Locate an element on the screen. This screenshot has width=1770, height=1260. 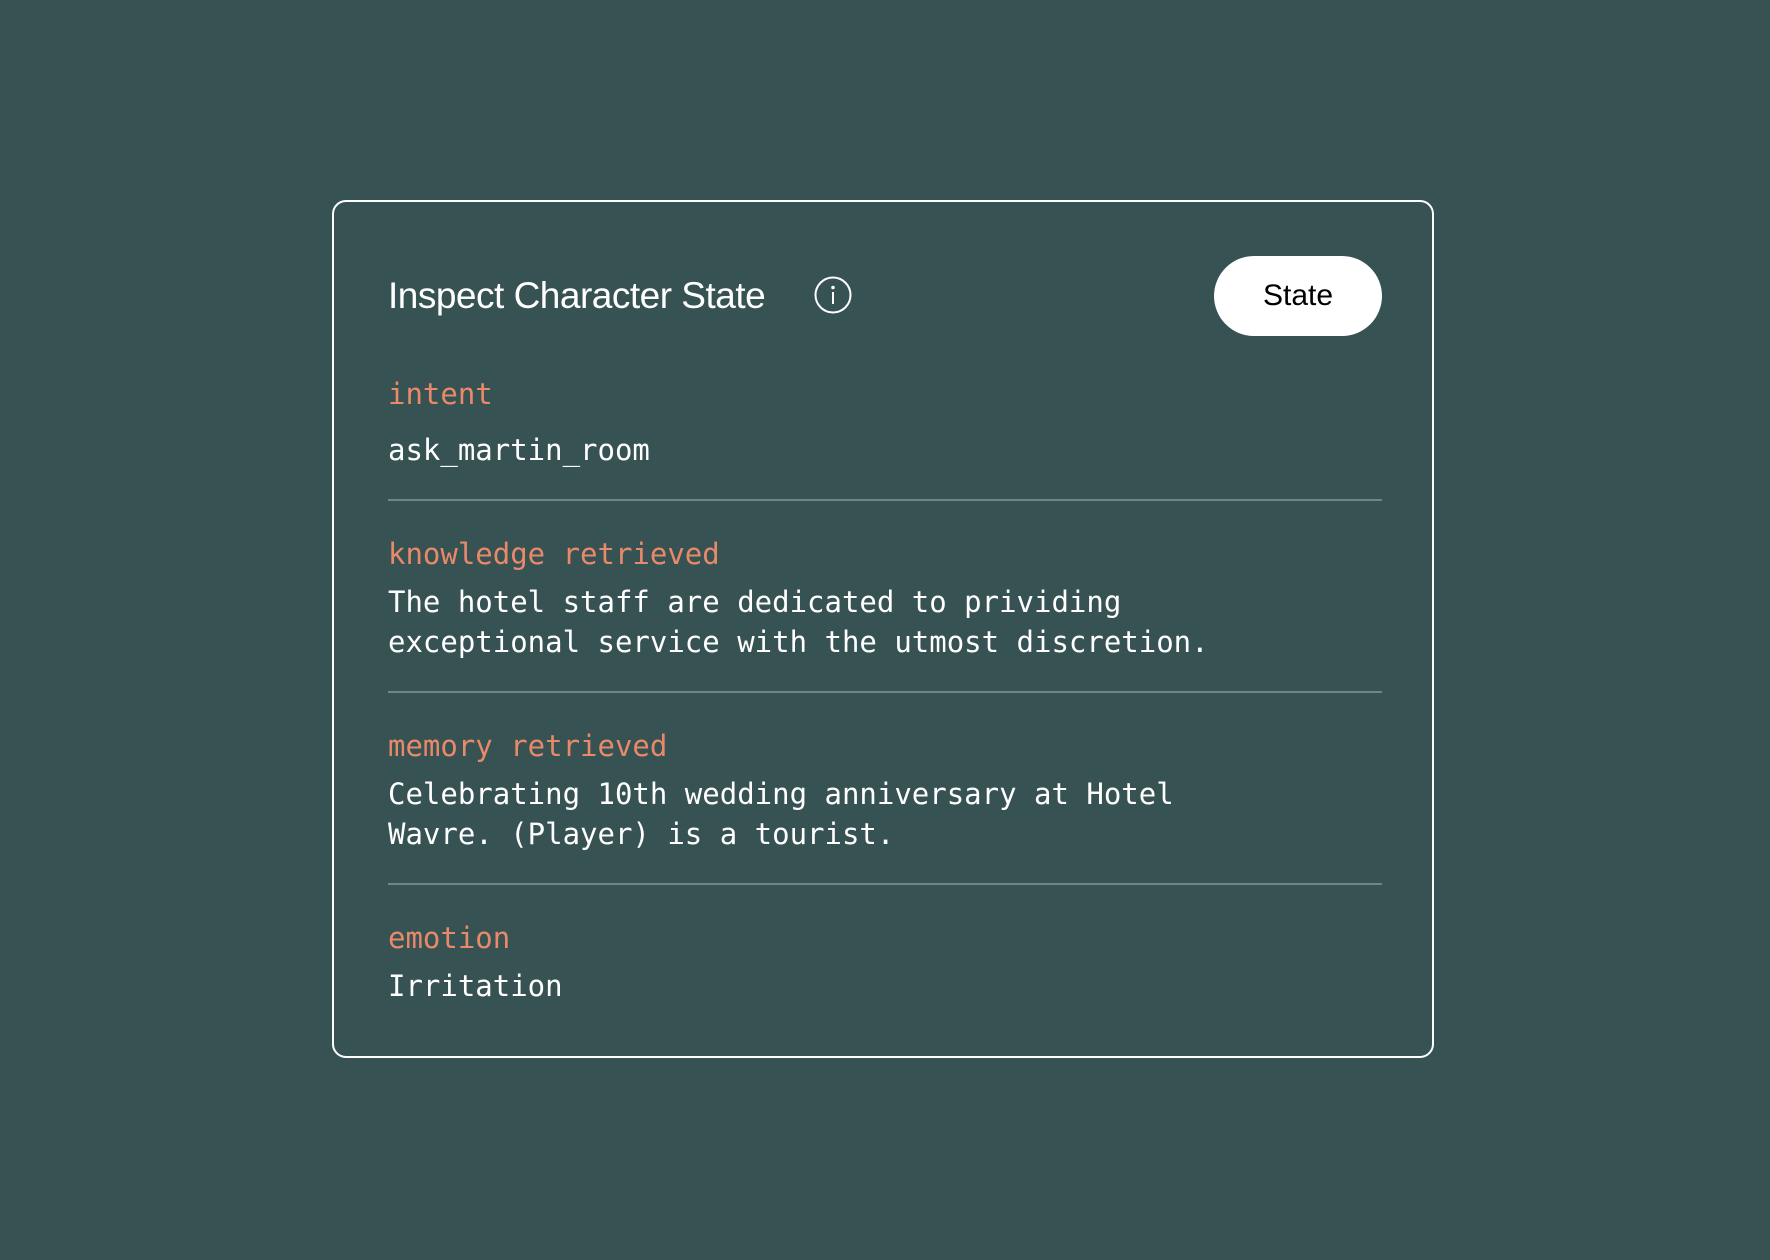
emotion-value: Irritation is located at coordinates (475, 986).